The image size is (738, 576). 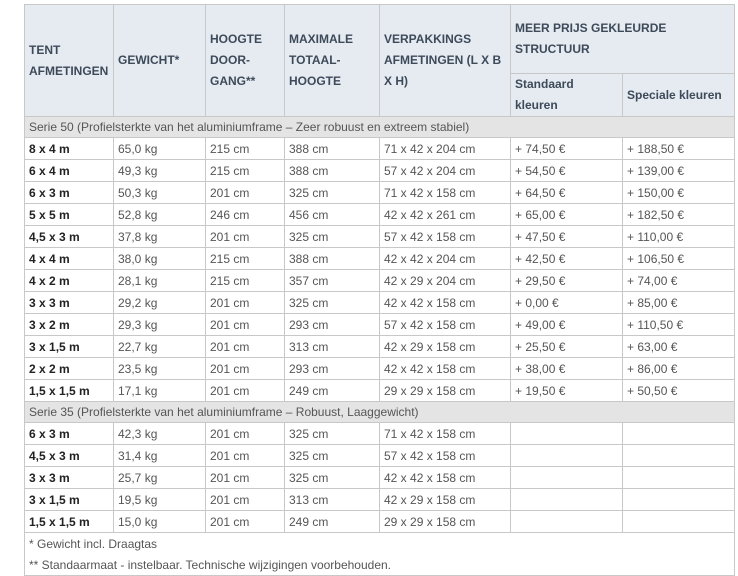 I want to click on cell-special-color-price: + 85,00 €, so click(x=678, y=302).